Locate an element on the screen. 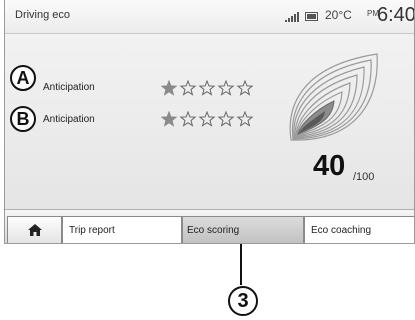  battery-icon is located at coordinates (311, 16).